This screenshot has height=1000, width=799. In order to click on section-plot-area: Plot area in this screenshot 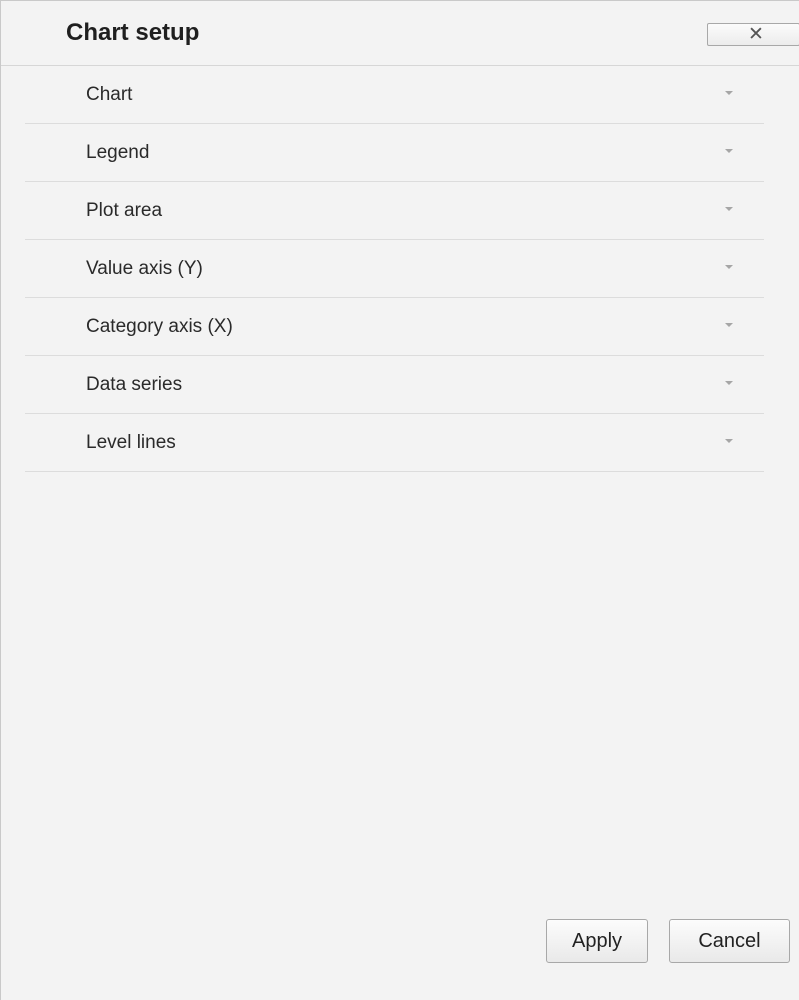, I will do `click(394, 211)`.